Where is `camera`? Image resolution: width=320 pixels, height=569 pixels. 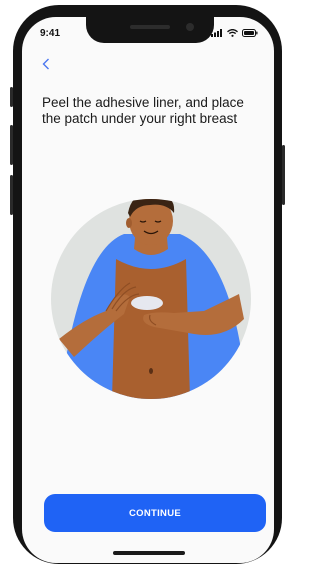
camera is located at coordinates (190, 27).